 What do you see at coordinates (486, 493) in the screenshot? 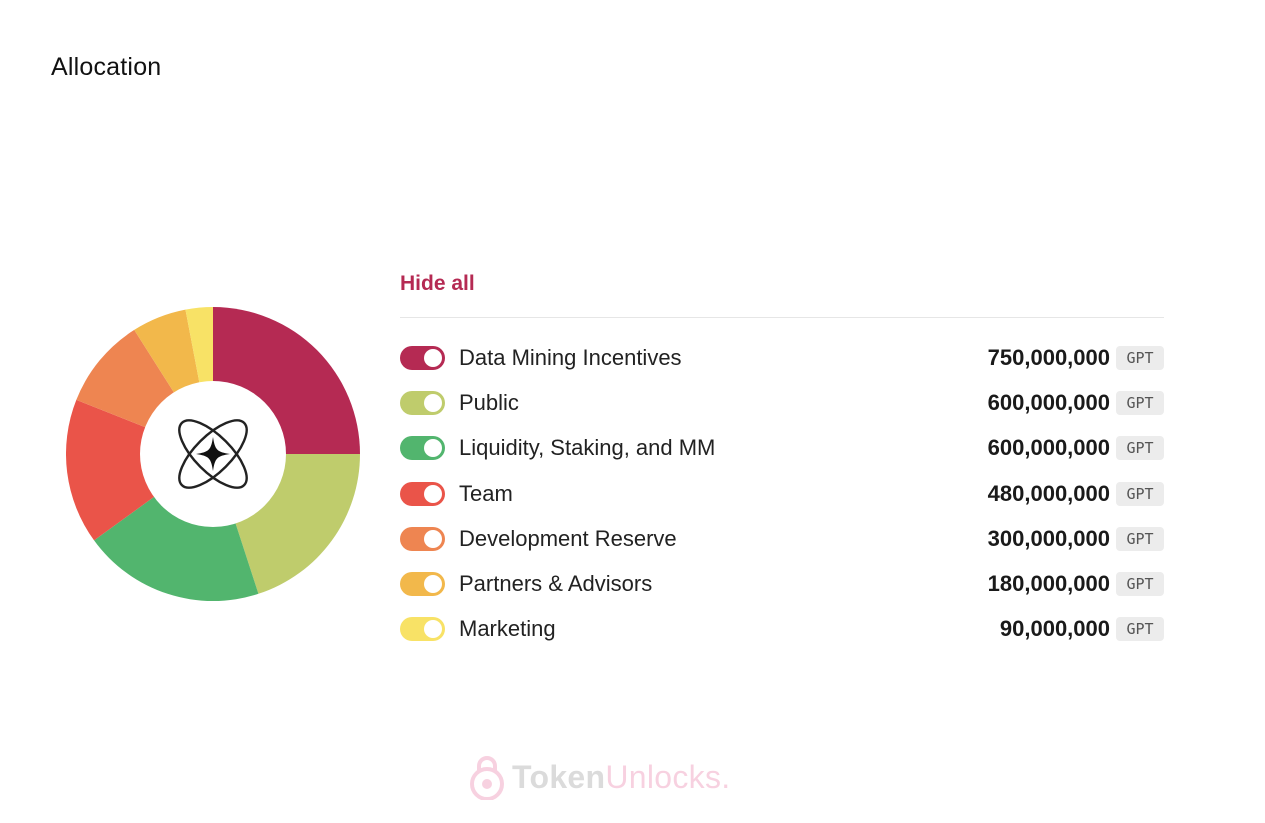
I see `series-label: Team` at bounding box center [486, 493].